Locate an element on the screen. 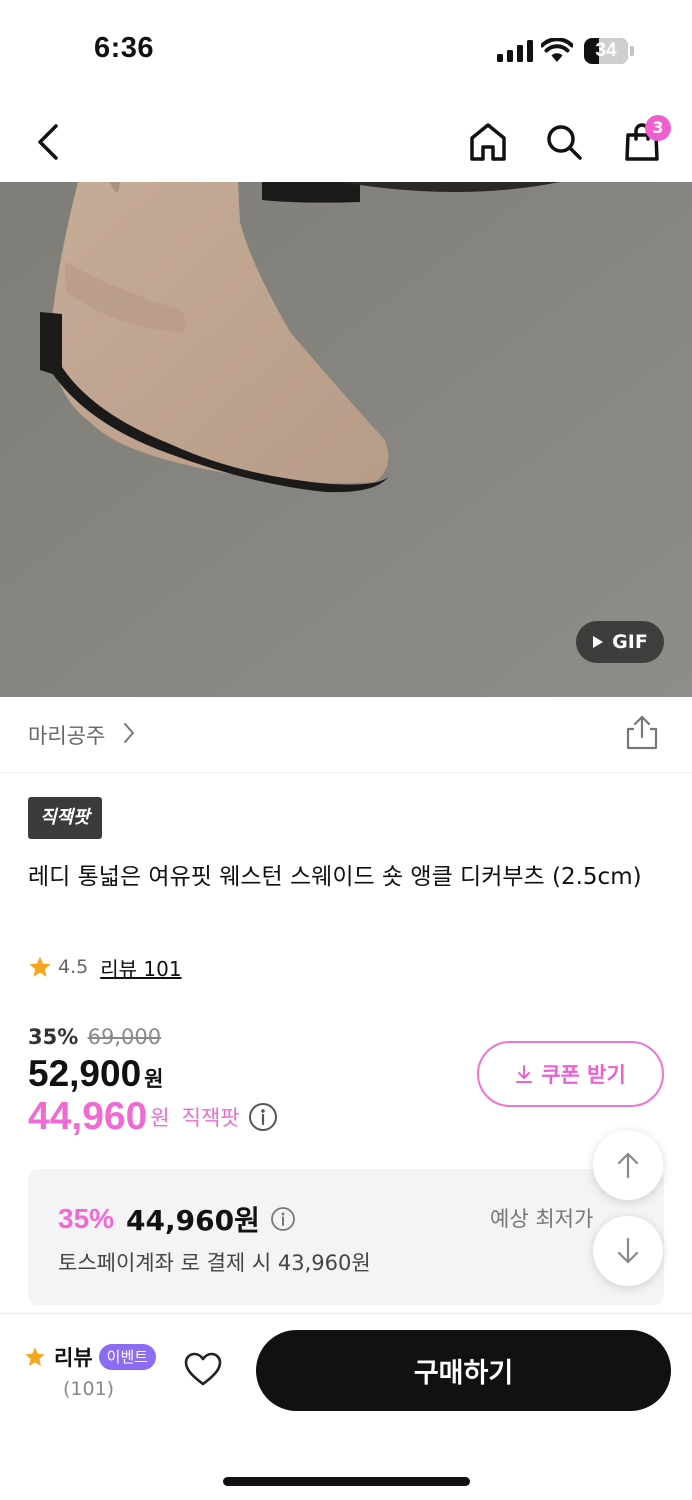 This screenshot has height=1500, width=692. product-tag: 직잭팟 is located at coordinates (65, 818).